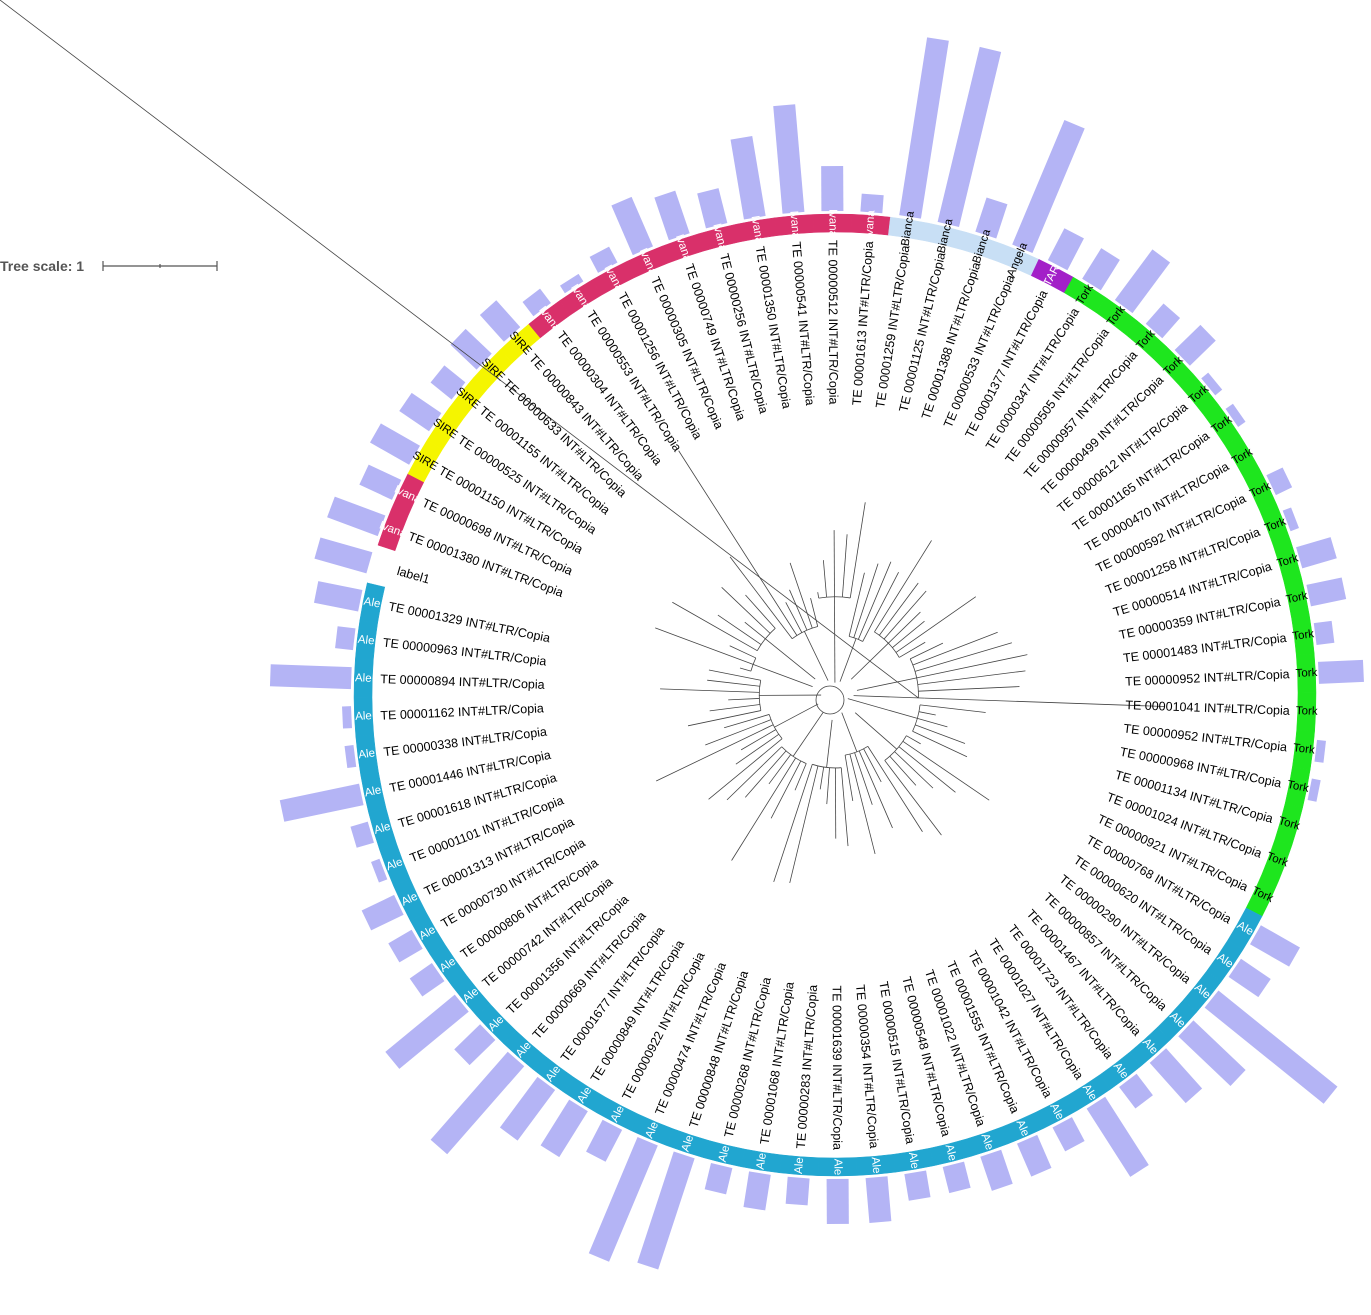 This screenshot has height=1315, width=1371. I want to click on leaf-label: TE 00001162 INT#LTR/Copia, so click(462, 711).